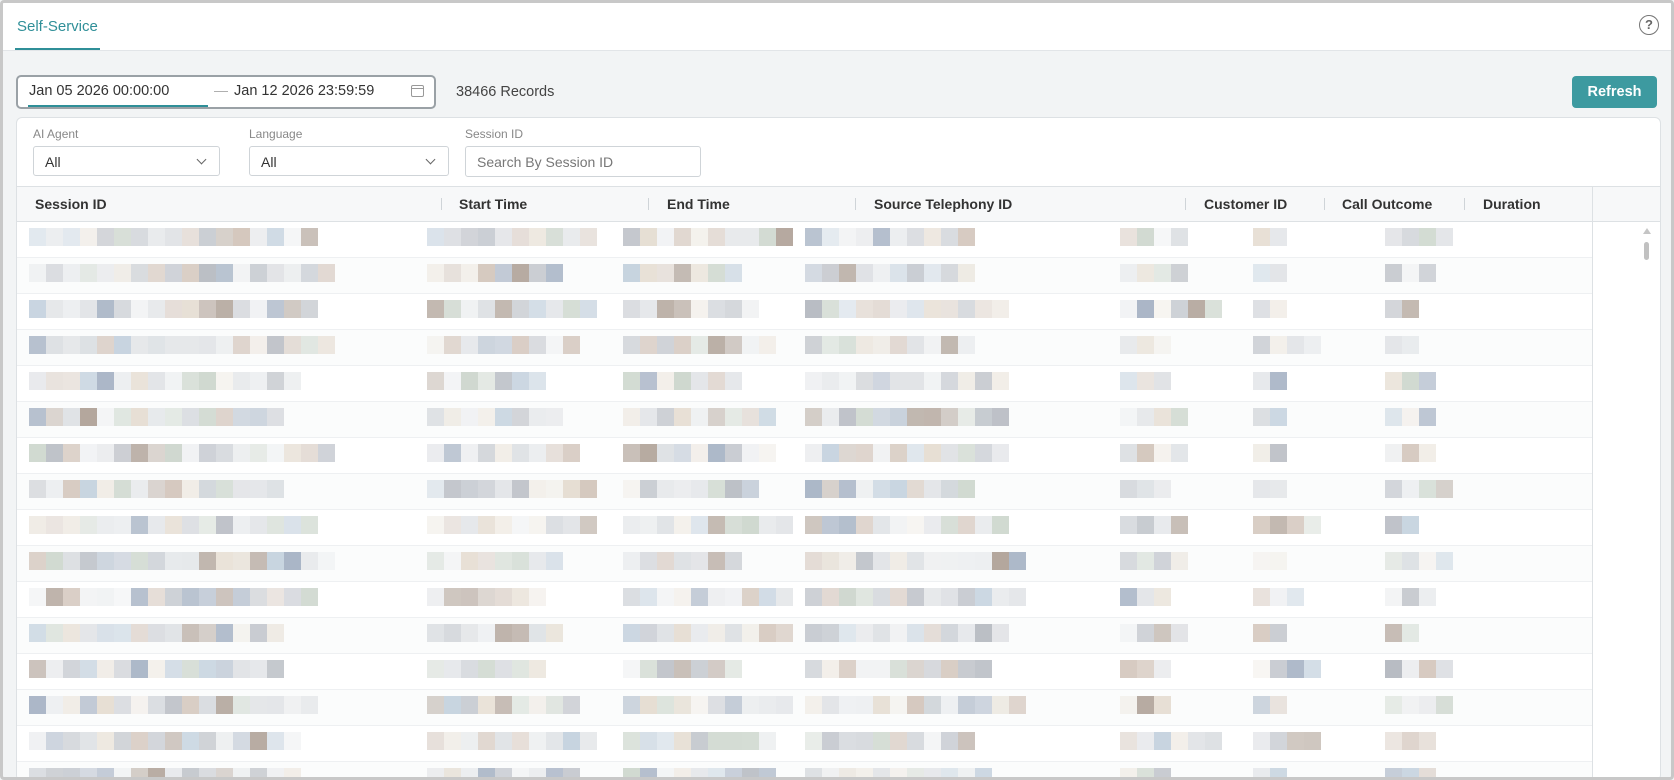 The image size is (1674, 780). What do you see at coordinates (417, 91) in the screenshot?
I see `calendar-icon` at bounding box center [417, 91].